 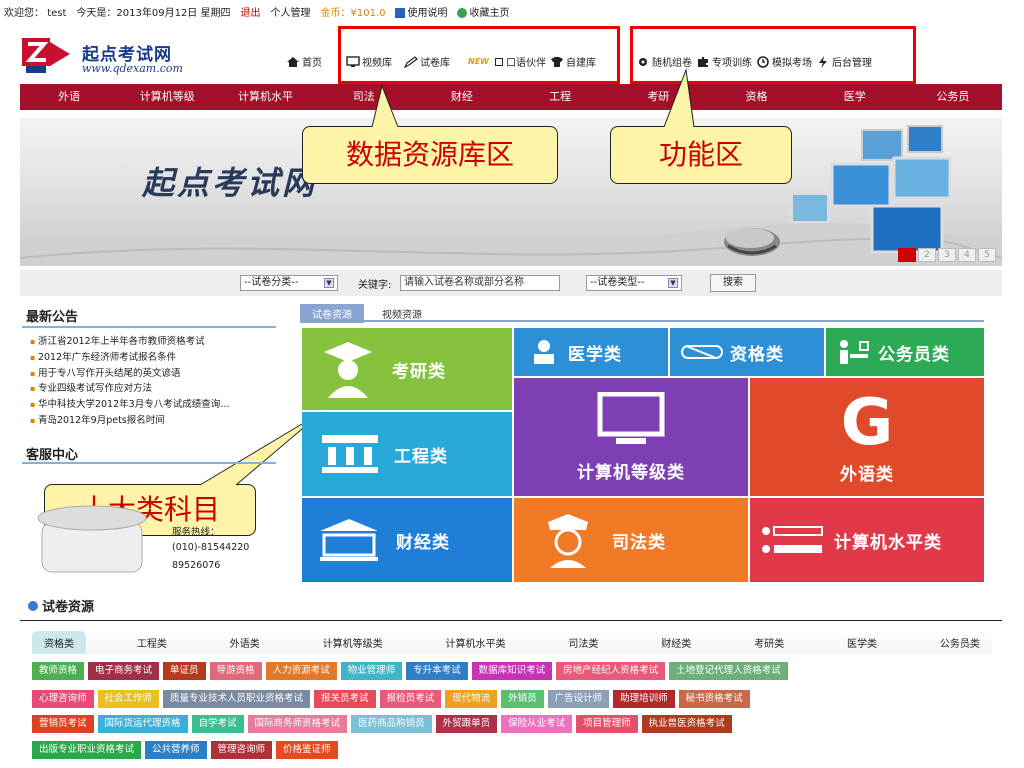 What do you see at coordinates (512, 750) in the screenshot?
I see `paper-tag-row: 出版专业职业资格考试 公共营养师 管理咨询师 价格鉴证师` at bounding box center [512, 750].